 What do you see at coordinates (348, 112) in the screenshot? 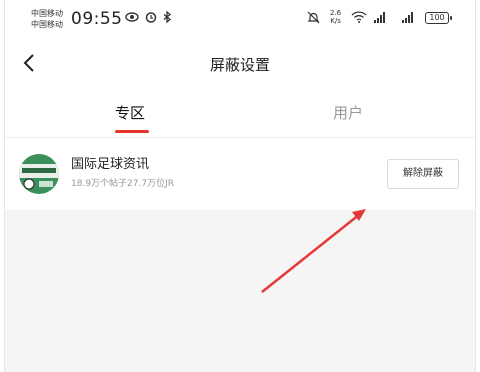
I see `tab-user: 用户` at bounding box center [348, 112].